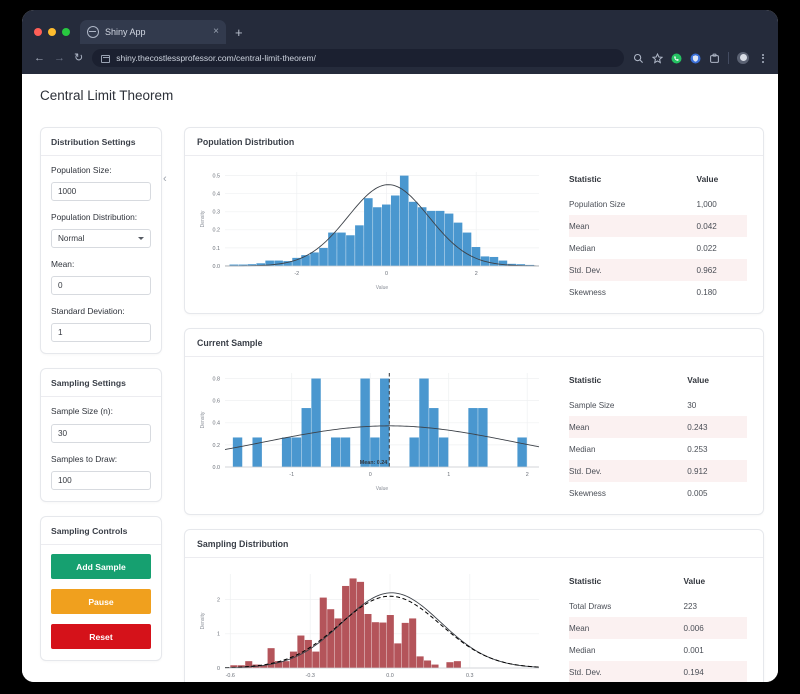 Image resolution: width=800 pixels, height=694 pixels. Describe the element at coordinates (203, 419) in the screenshot. I see `y-axis-label: Density` at that location.